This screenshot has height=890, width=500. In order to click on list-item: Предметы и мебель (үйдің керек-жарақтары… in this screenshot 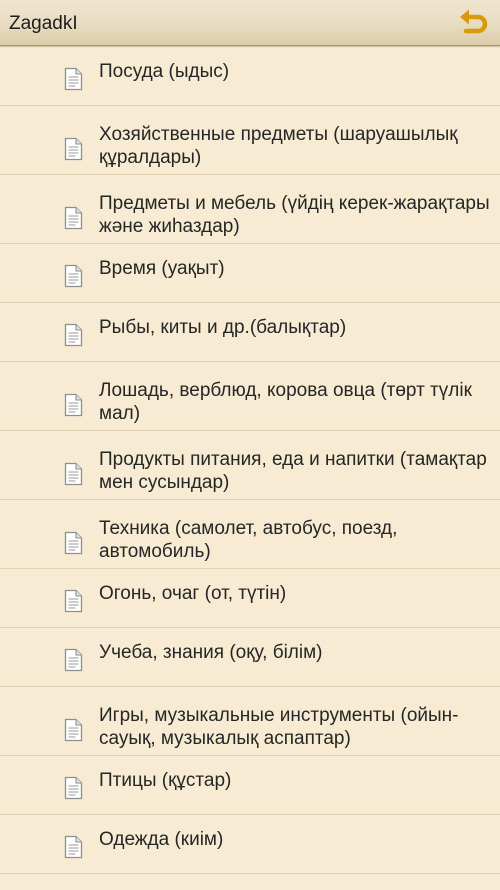, I will do `click(250, 209)`.